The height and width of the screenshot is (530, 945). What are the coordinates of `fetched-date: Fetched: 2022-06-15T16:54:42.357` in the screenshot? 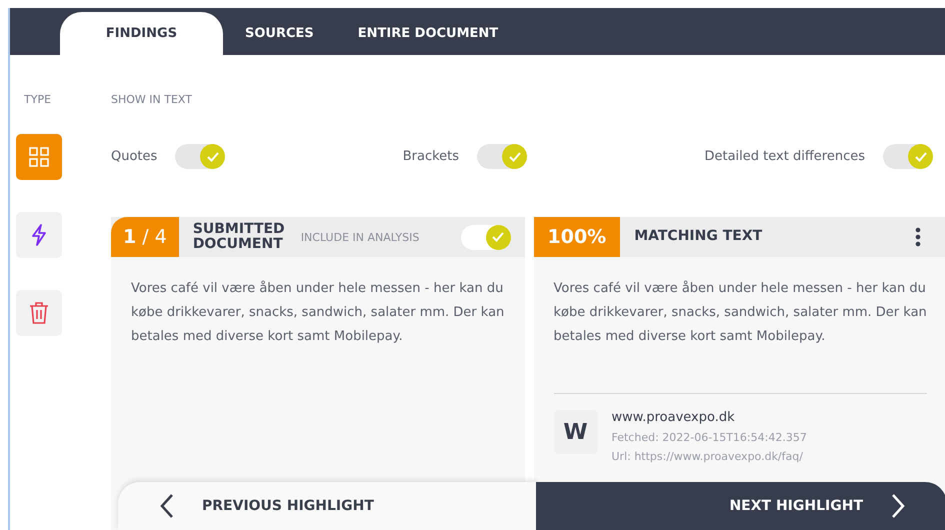 It's located at (709, 437).